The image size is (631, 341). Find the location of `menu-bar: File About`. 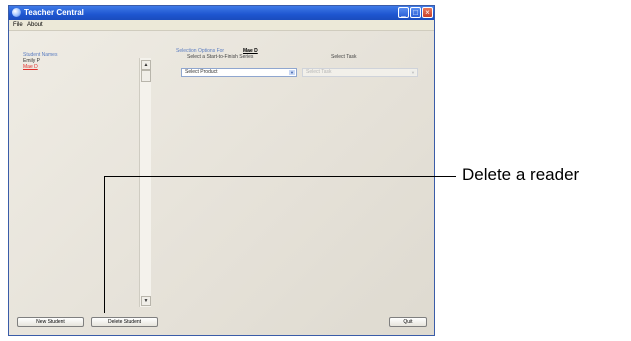

menu-bar: File About is located at coordinates (221, 25).